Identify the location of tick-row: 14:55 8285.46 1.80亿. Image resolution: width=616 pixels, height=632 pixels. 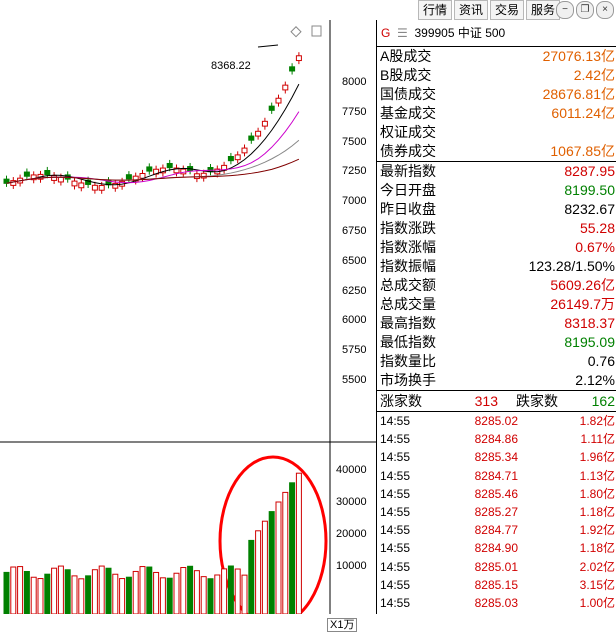
(496, 494).